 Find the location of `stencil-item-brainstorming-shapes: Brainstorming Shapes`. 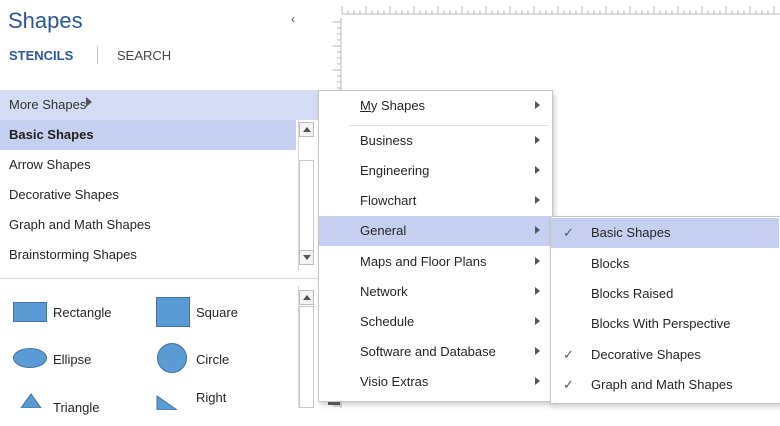

stencil-item-brainstorming-shapes: Brainstorming Shapes is located at coordinates (148, 255).